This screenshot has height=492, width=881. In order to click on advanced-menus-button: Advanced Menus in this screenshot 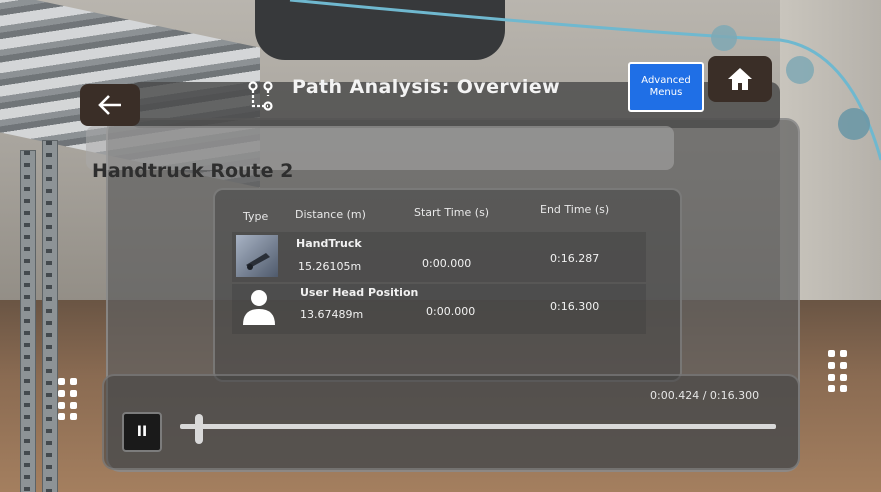, I will do `click(666, 87)`.